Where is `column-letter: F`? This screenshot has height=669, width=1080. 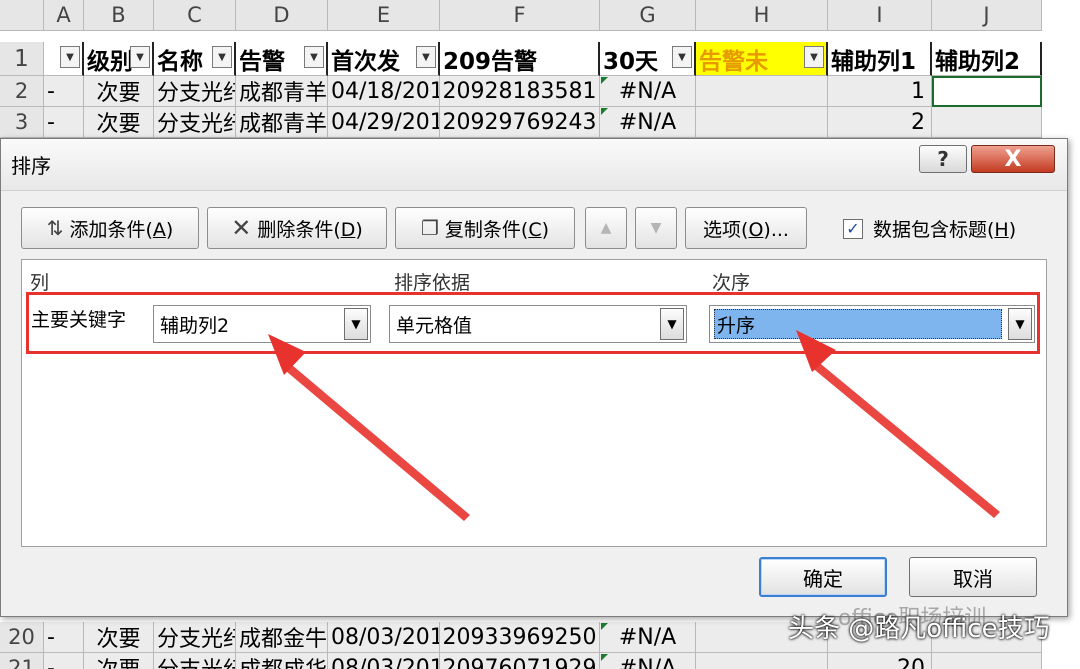
column-letter: F is located at coordinates (520, 15).